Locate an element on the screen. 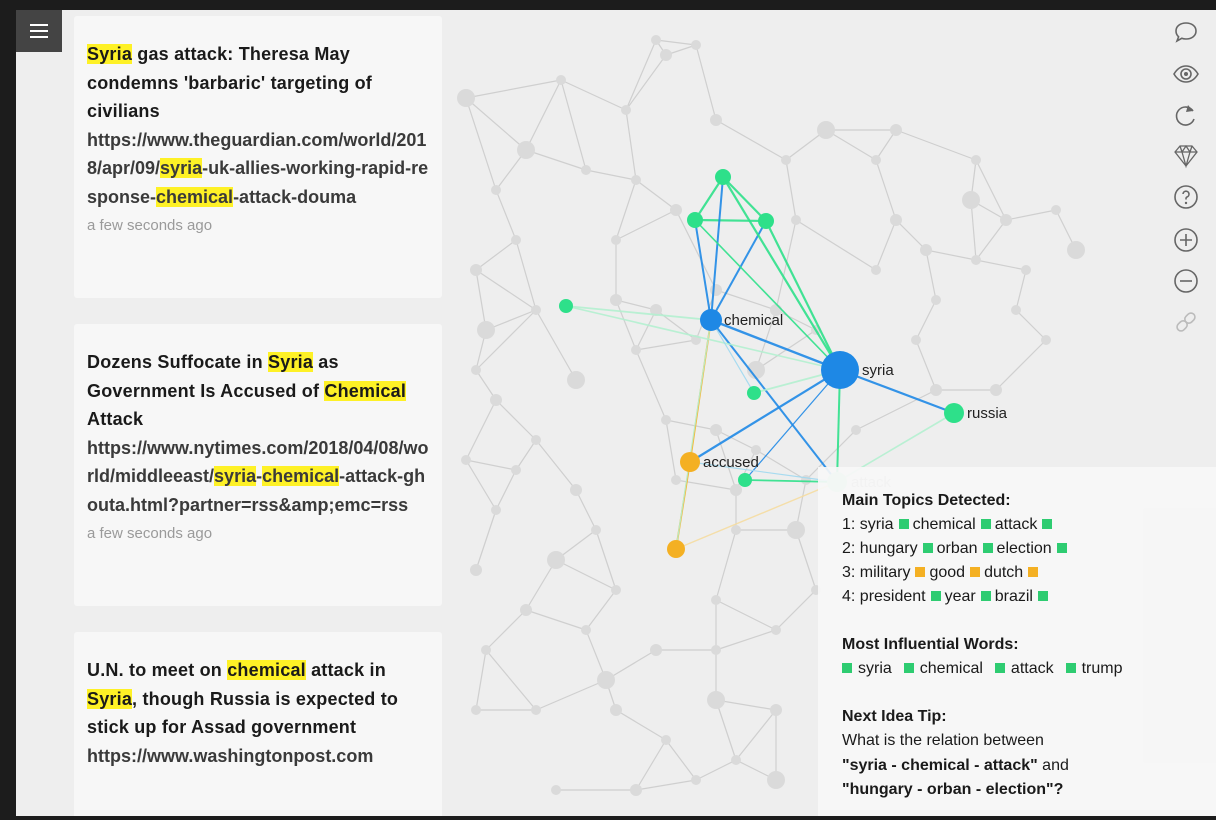 The height and width of the screenshot is (820, 1216). speech-bubble-icon is located at coordinates (1186, 33).